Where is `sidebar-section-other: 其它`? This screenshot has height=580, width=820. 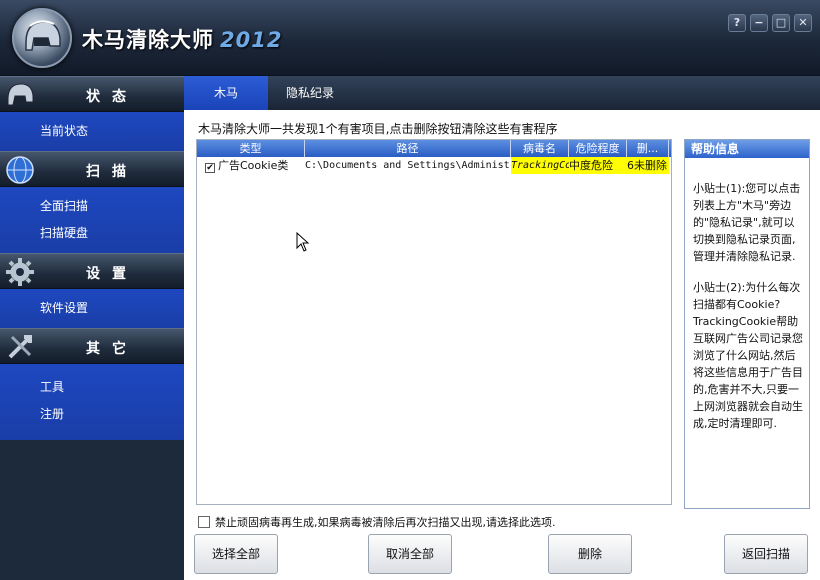 sidebar-section-other: 其它 is located at coordinates (92, 346).